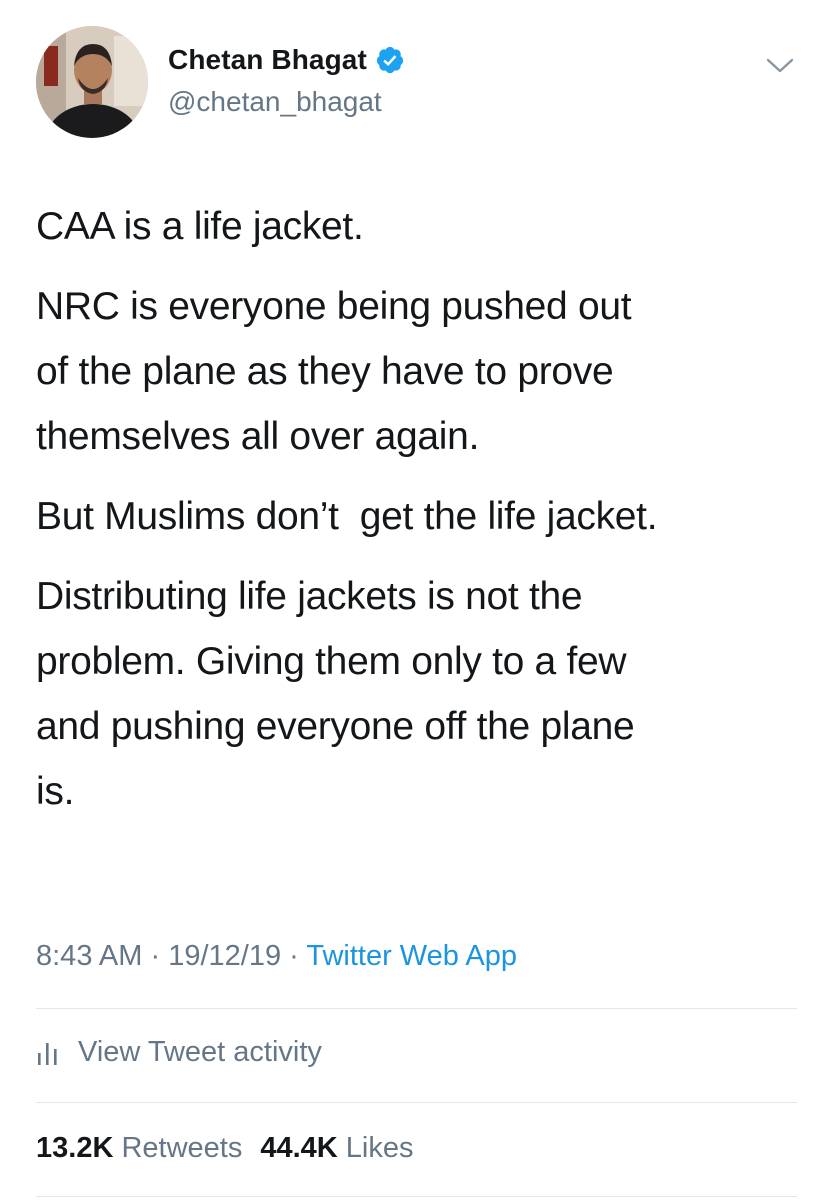  I want to click on tweet-paragraph: CAA is a life jacket., so click(200, 226).